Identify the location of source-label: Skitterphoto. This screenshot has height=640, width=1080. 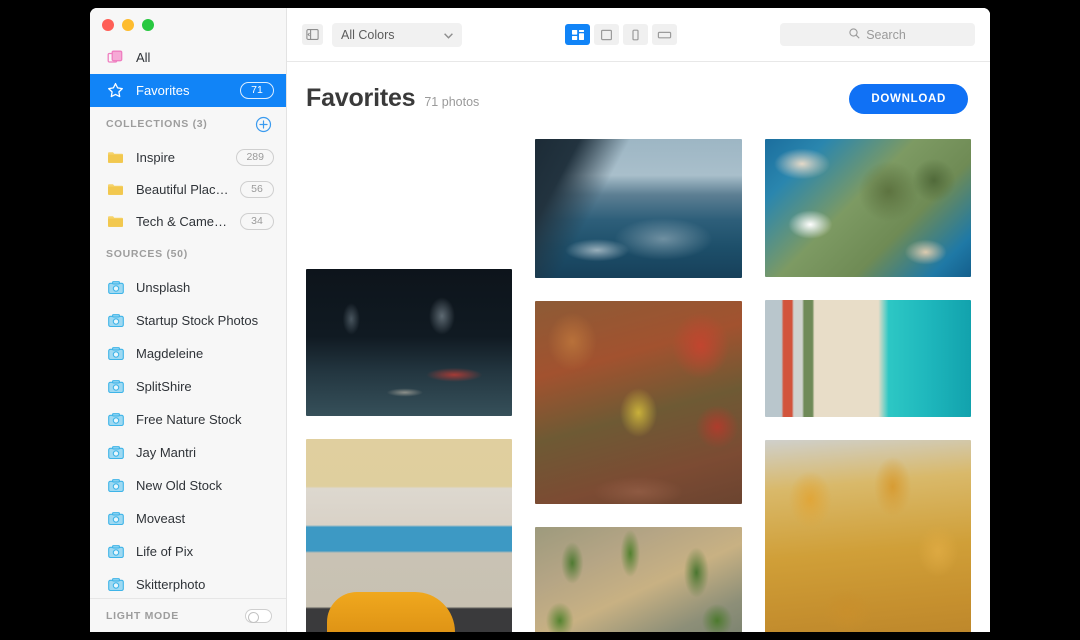
(171, 584).